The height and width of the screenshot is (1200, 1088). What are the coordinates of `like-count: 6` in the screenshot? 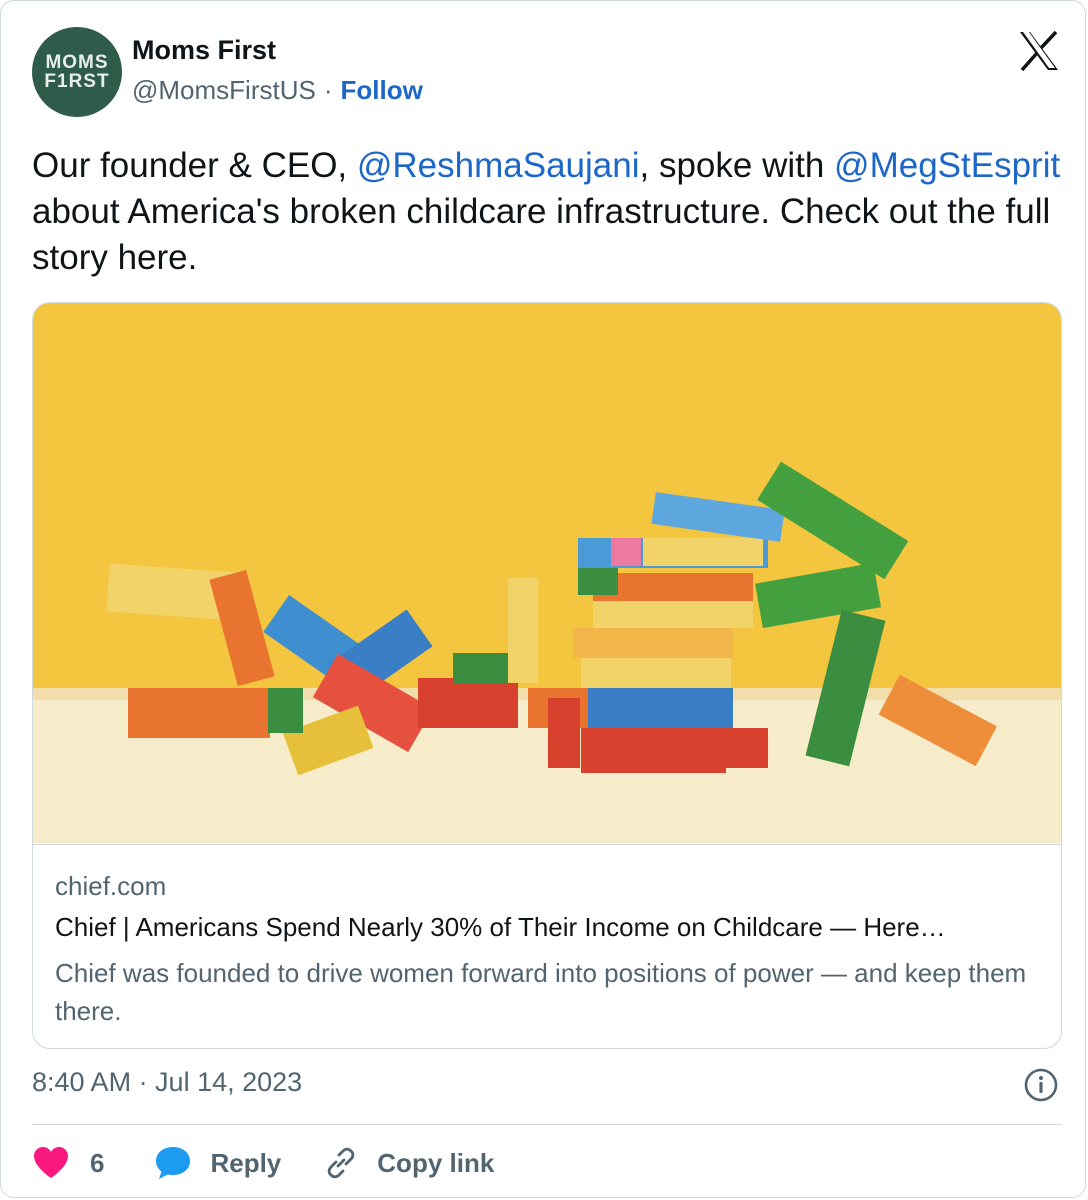 It's located at (97, 1162).